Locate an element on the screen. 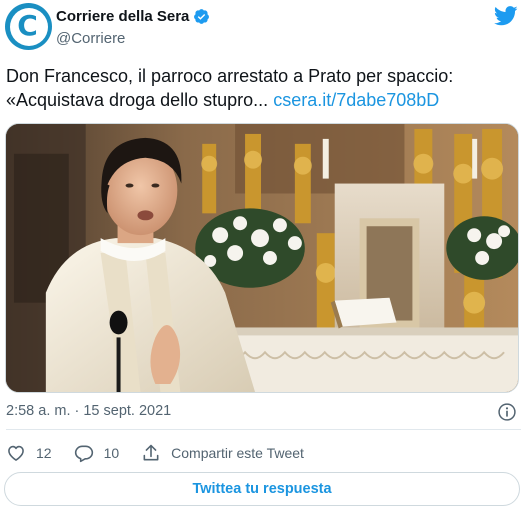  share-button: Compartir este Tweet is located at coordinates (222, 453).